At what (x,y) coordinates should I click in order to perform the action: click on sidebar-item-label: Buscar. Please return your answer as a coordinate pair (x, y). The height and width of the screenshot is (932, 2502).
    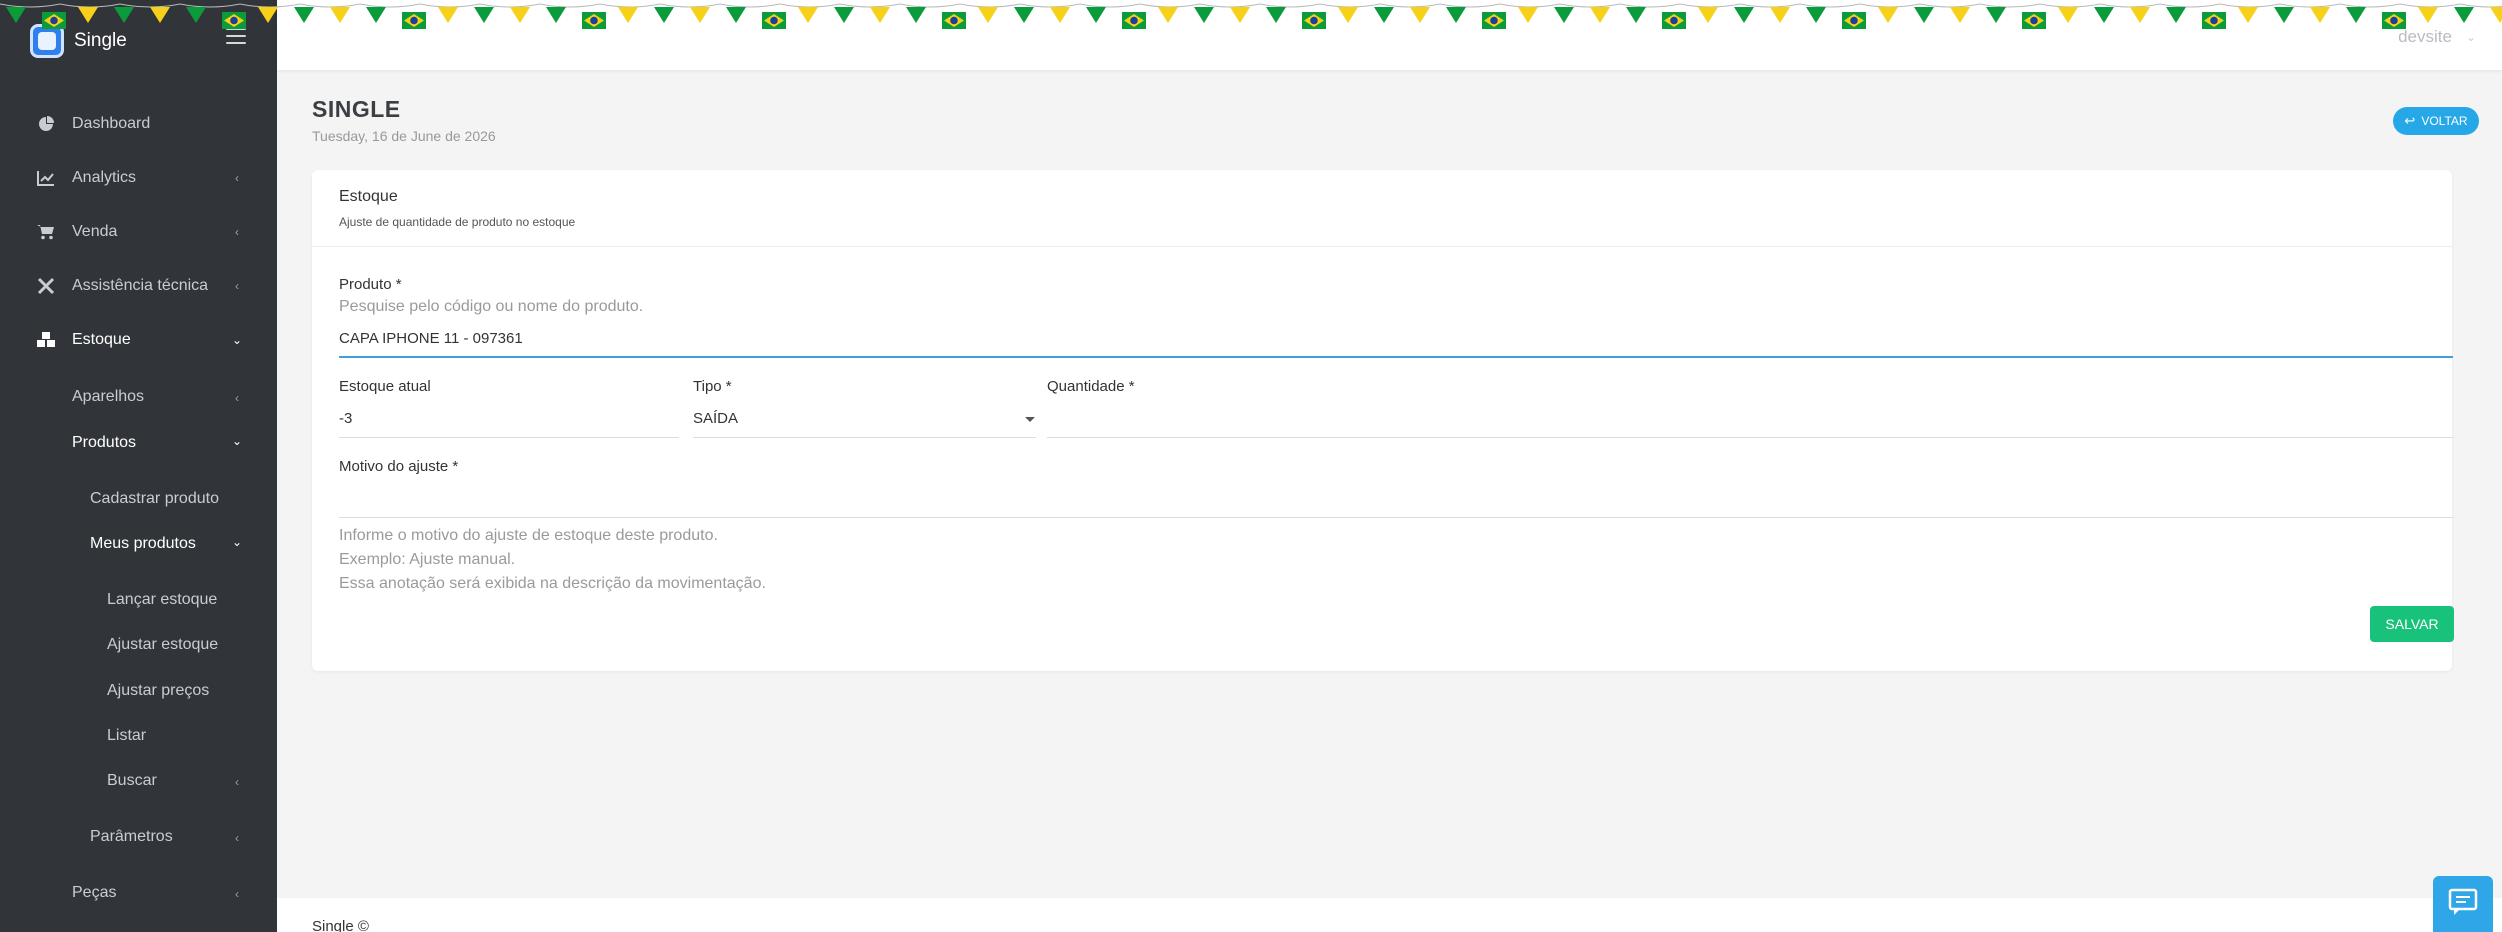
    Looking at the image, I should click on (132, 780).